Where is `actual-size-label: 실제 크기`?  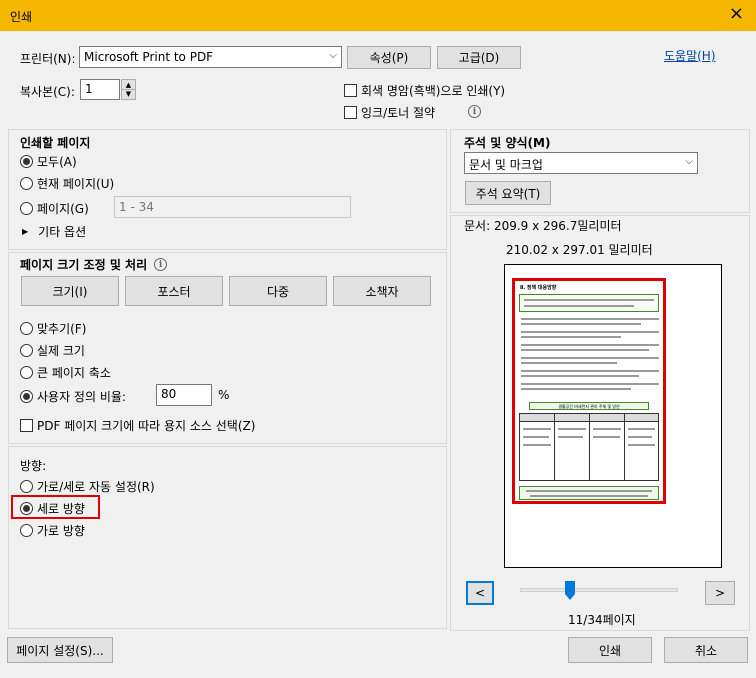 actual-size-label: 실제 크기 is located at coordinates (61, 351).